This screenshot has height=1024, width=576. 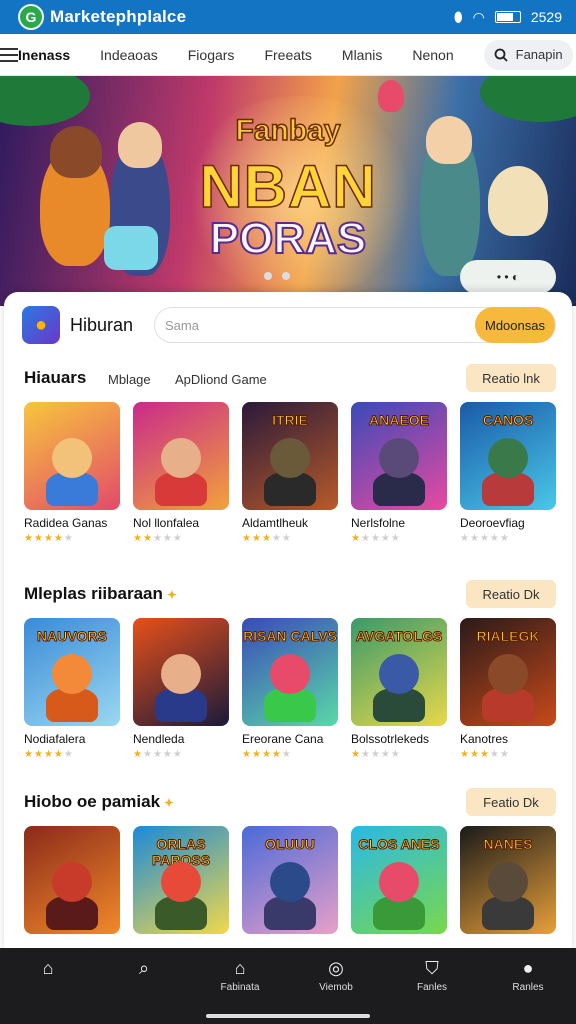 What do you see at coordinates (31, 17) in the screenshot?
I see `app-logo-icon: G` at bounding box center [31, 17].